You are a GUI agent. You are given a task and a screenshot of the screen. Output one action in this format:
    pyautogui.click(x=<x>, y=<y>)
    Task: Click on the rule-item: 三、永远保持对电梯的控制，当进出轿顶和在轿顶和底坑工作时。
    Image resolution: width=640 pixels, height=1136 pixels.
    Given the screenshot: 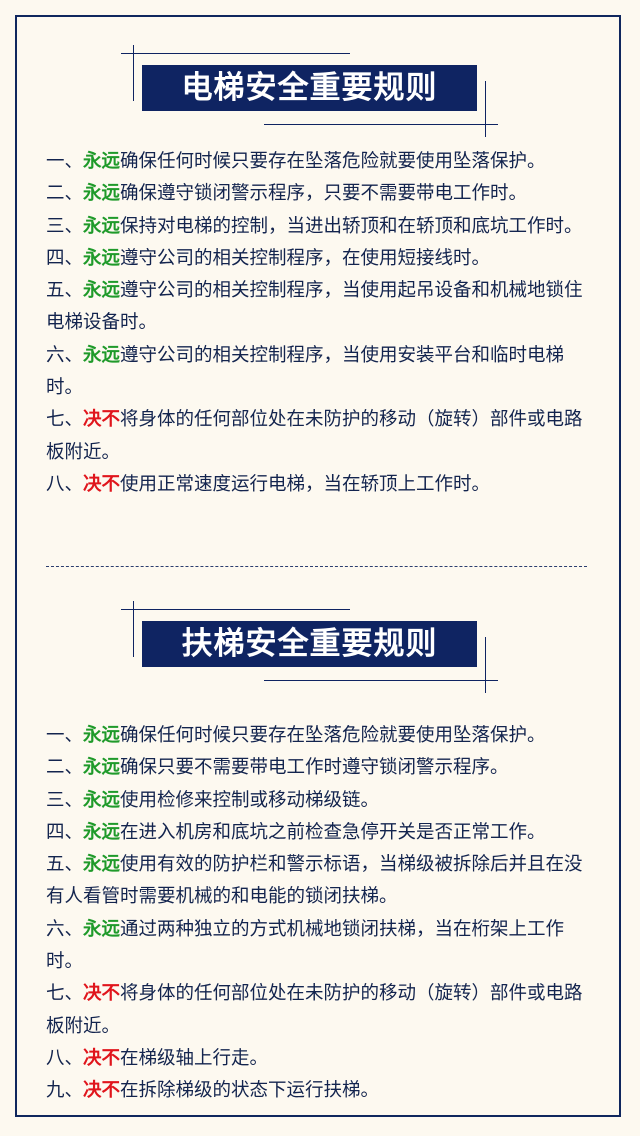 What is the action you would take?
    pyautogui.click(x=314, y=226)
    